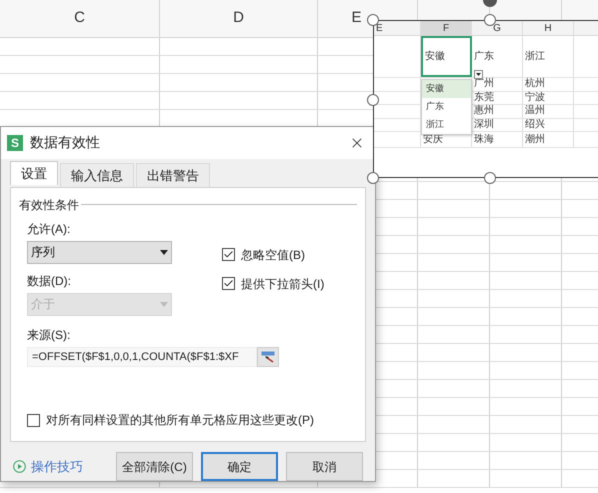  Describe the element at coordinates (49, 335) in the screenshot. I see `source-label: 来源(S):` at that location.